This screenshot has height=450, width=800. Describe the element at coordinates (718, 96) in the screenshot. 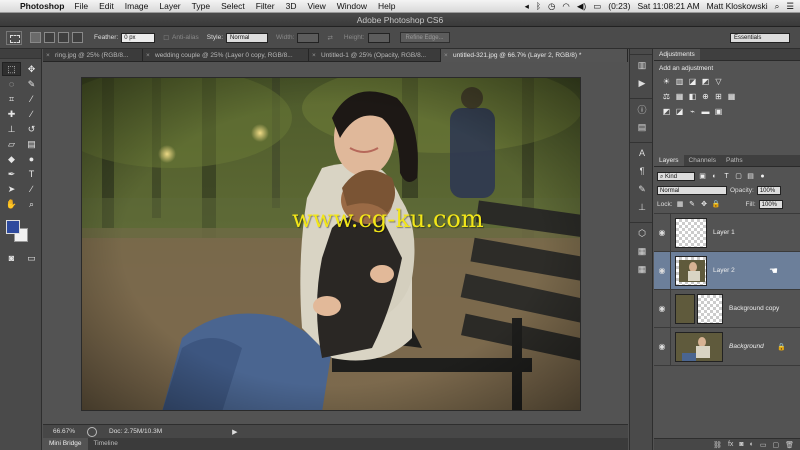

I see `channel-mixer-icon: ⊞` at that location.